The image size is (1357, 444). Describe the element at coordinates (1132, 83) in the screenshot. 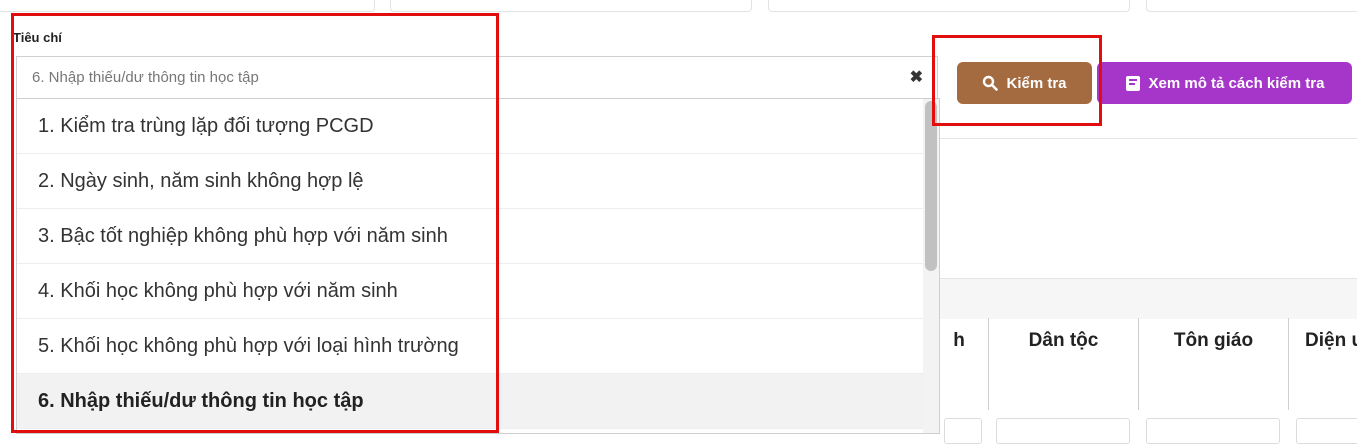

I see `book-icon` at that location.